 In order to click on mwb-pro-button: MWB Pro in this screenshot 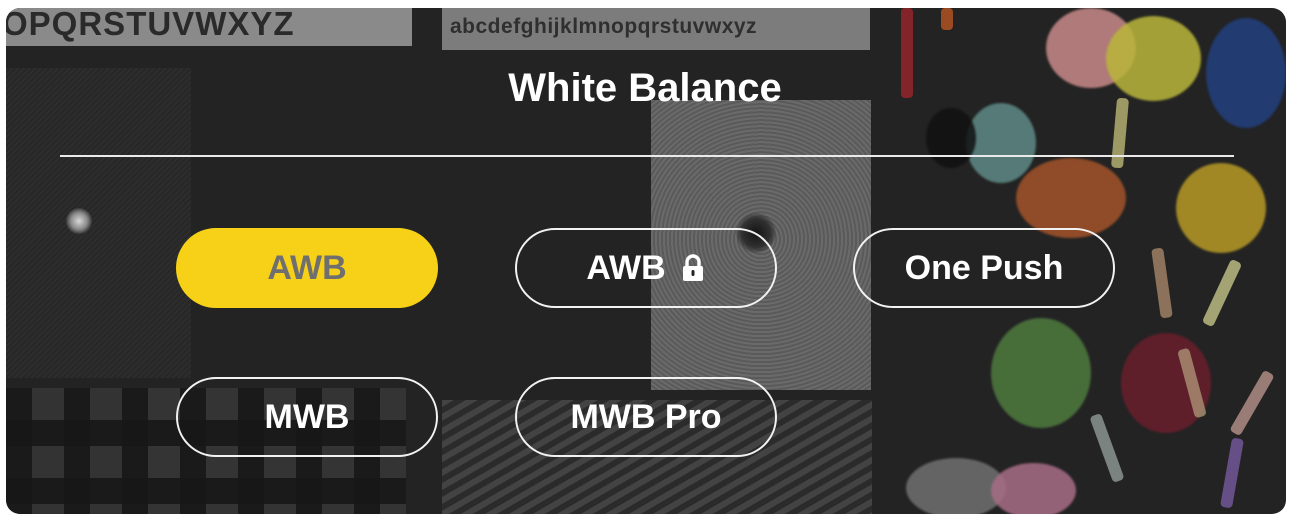, I will do `click(646, 417)`.